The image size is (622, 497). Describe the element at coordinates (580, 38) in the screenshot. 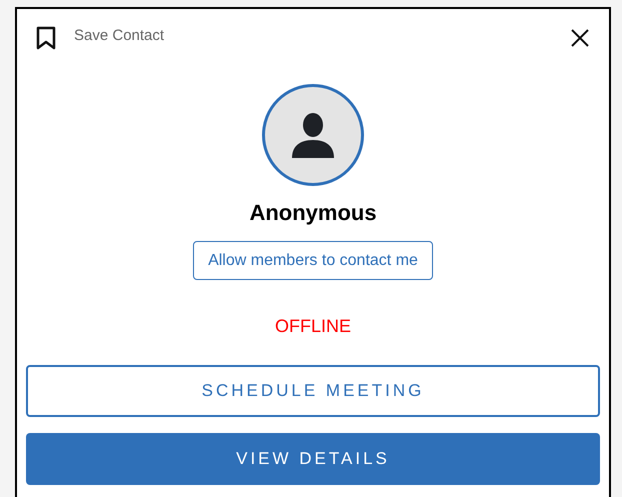

I see `close-icon` at that location.